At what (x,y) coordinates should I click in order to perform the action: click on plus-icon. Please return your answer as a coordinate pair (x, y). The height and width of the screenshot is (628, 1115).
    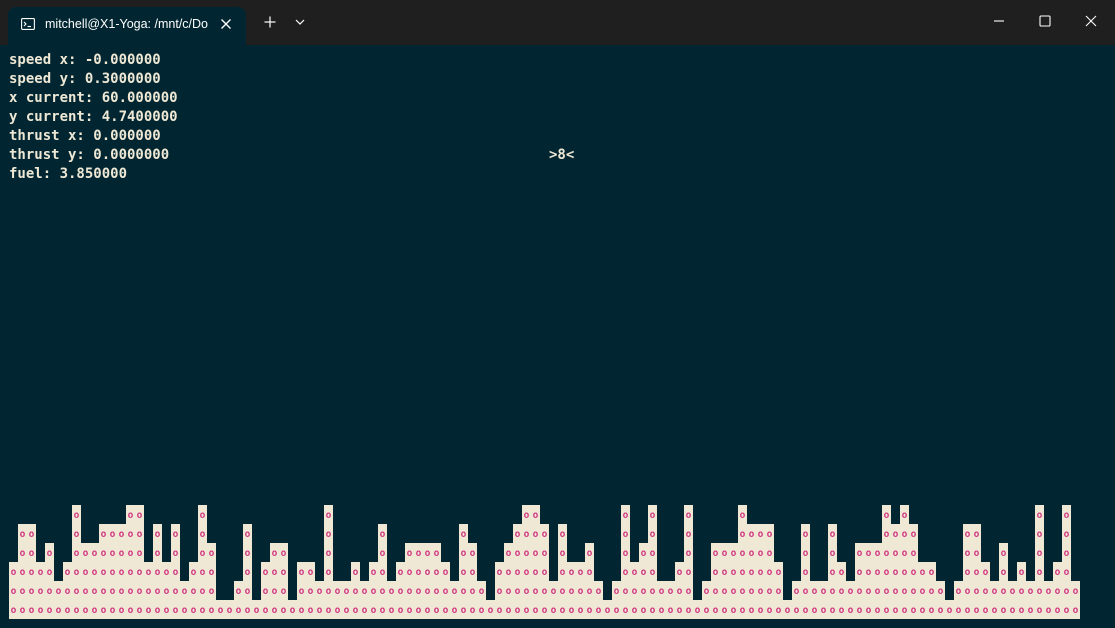
    Looking at the image, I should click on (270, 22).